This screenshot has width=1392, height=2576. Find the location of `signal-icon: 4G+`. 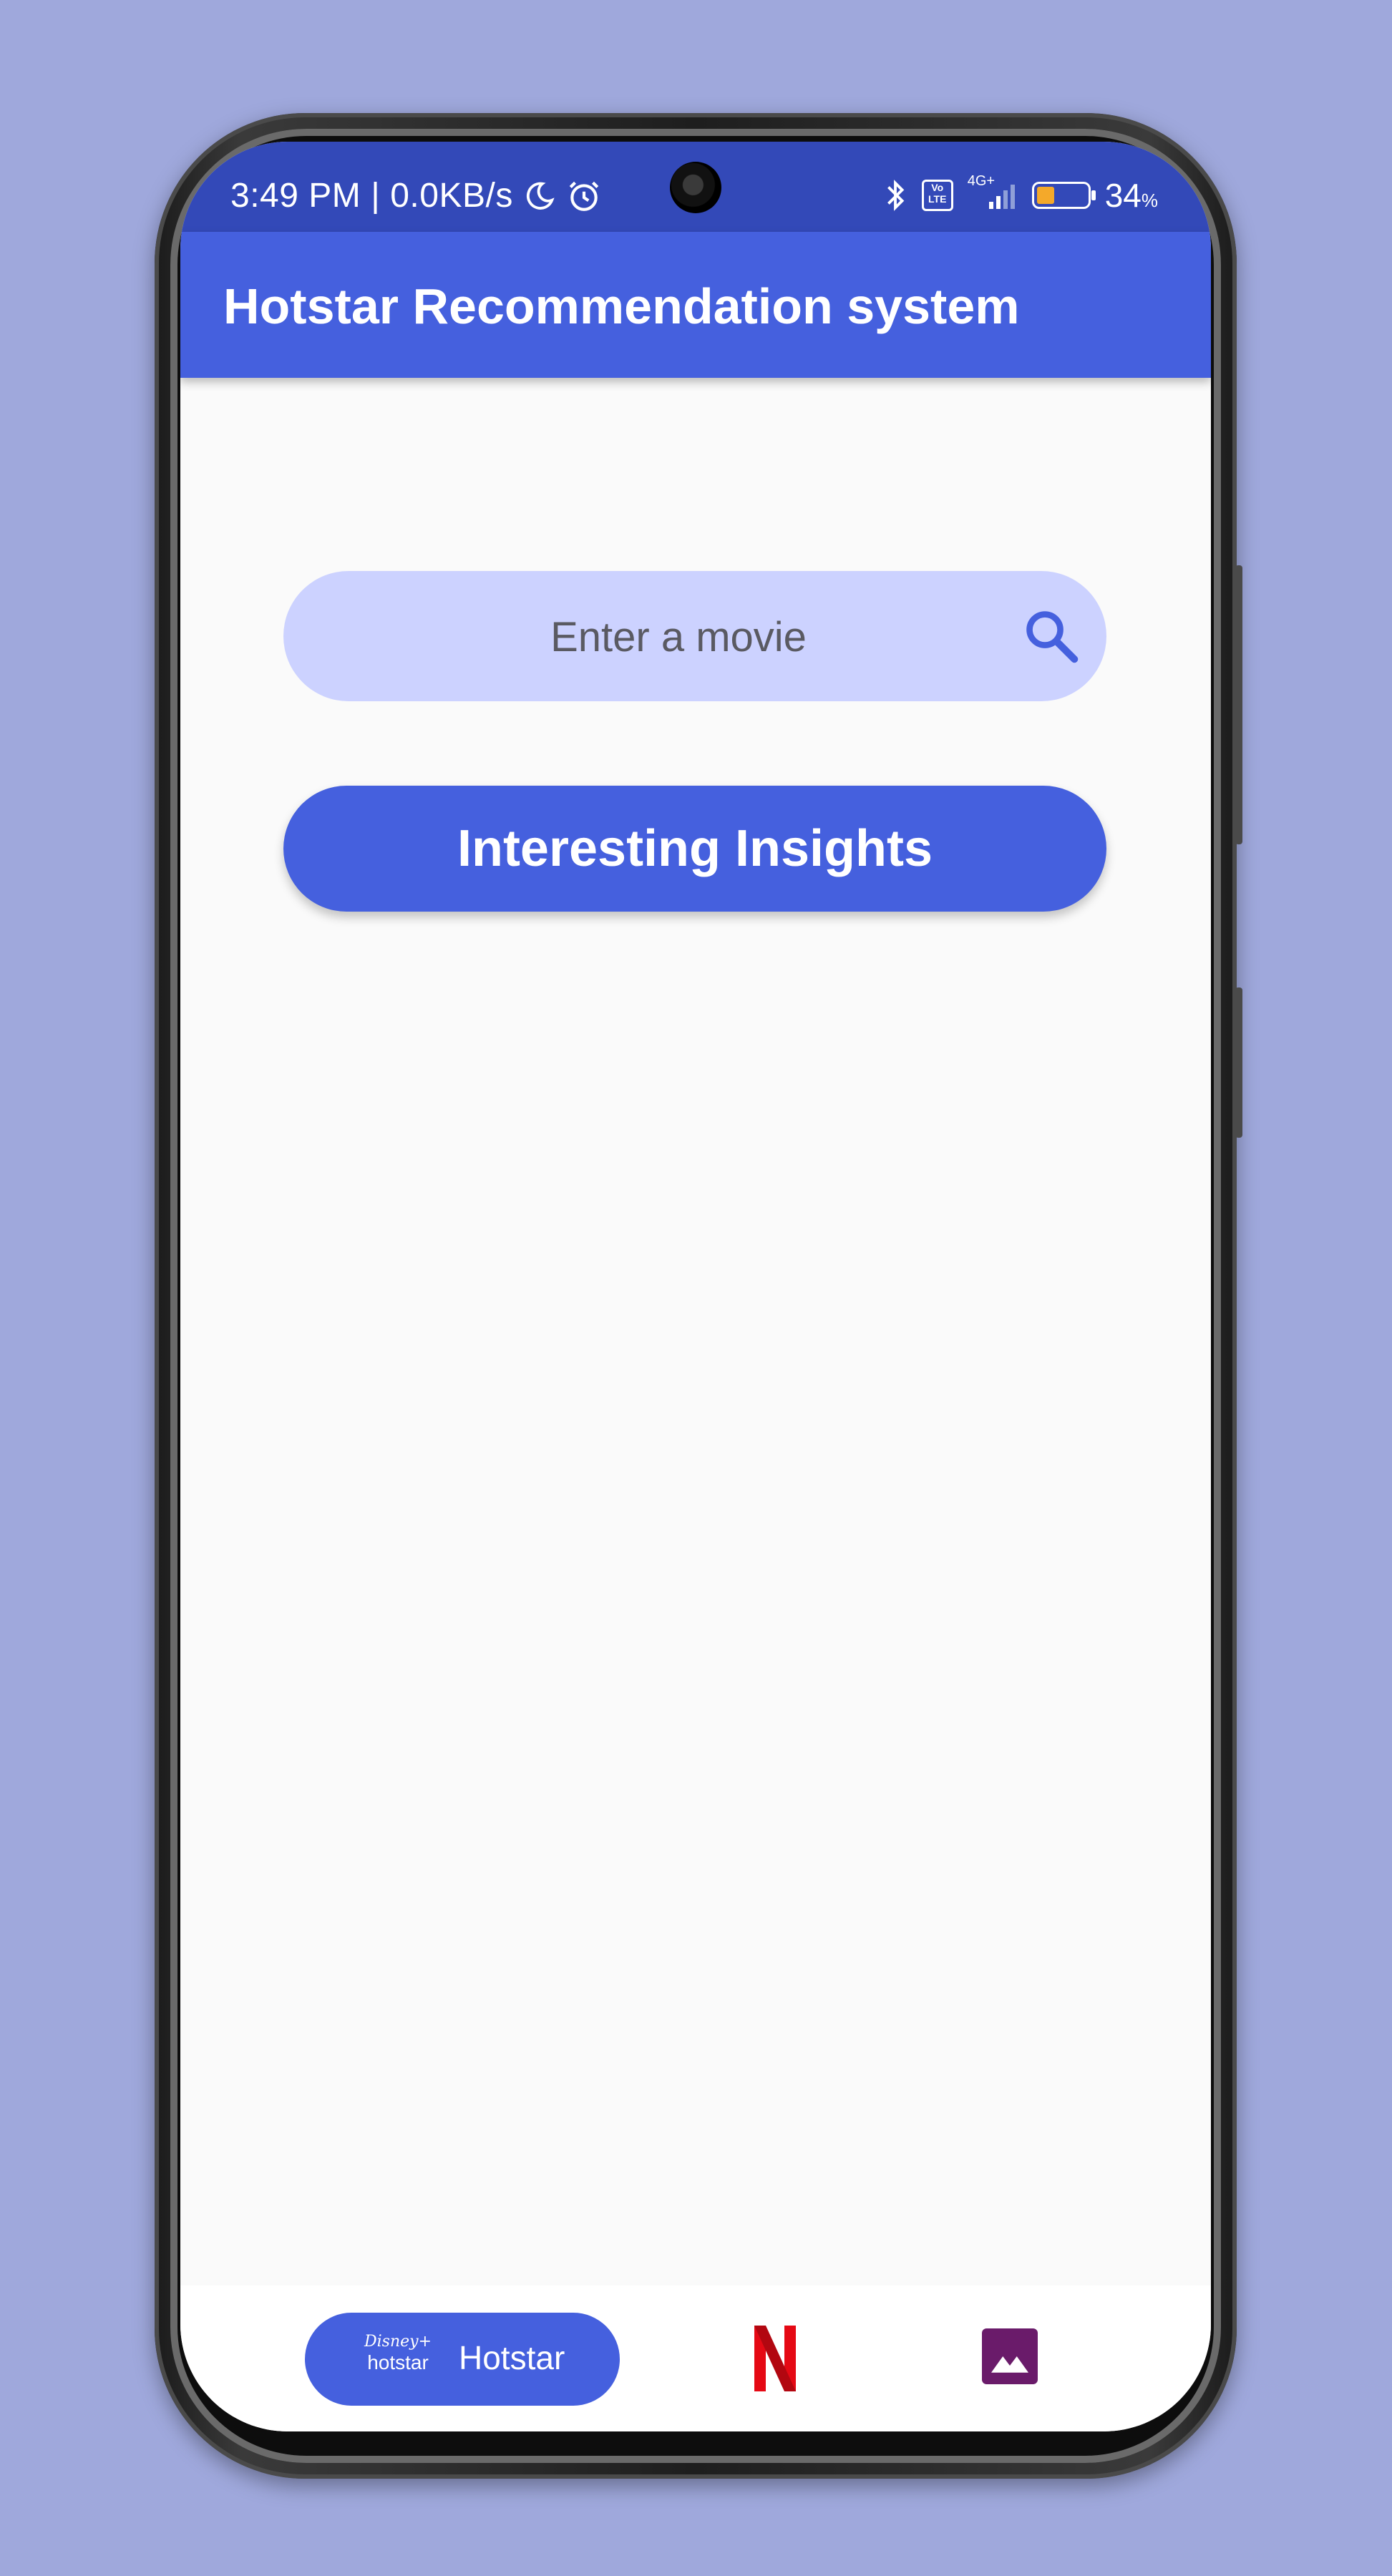

signal-icon: 4G+ is located at coordinates (993, 192).